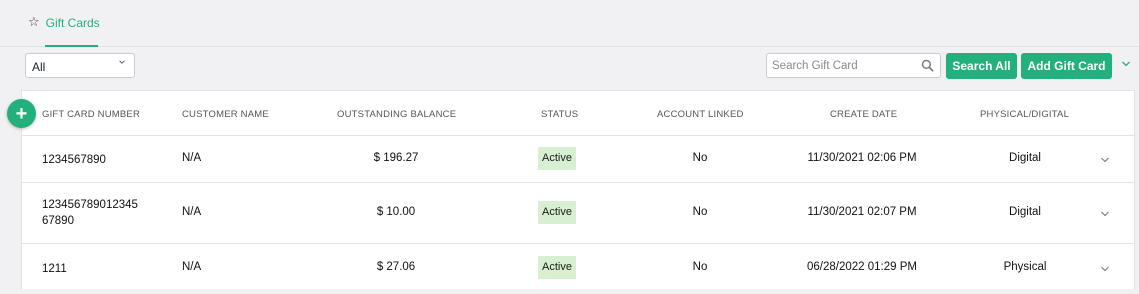  Describe the element at coordinates (91, 114) in the screenshot. I see `header-gift-card-number: GIFT CARD NUMBER` at that location.